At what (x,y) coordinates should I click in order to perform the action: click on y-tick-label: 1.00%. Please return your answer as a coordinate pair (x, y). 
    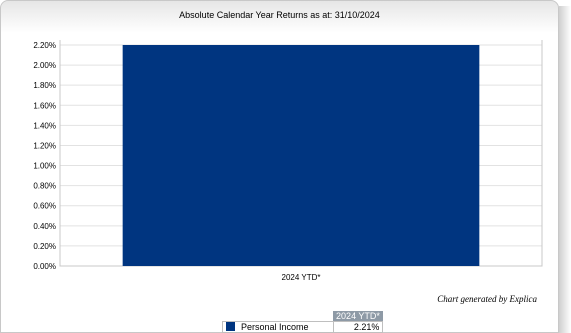
    Looking at the image, I should click on (44, 166).